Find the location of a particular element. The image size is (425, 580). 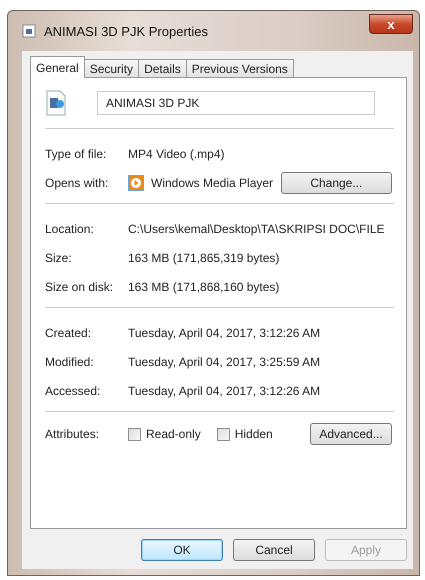

property-label: Attributes: is located at coordinates (72, 434).